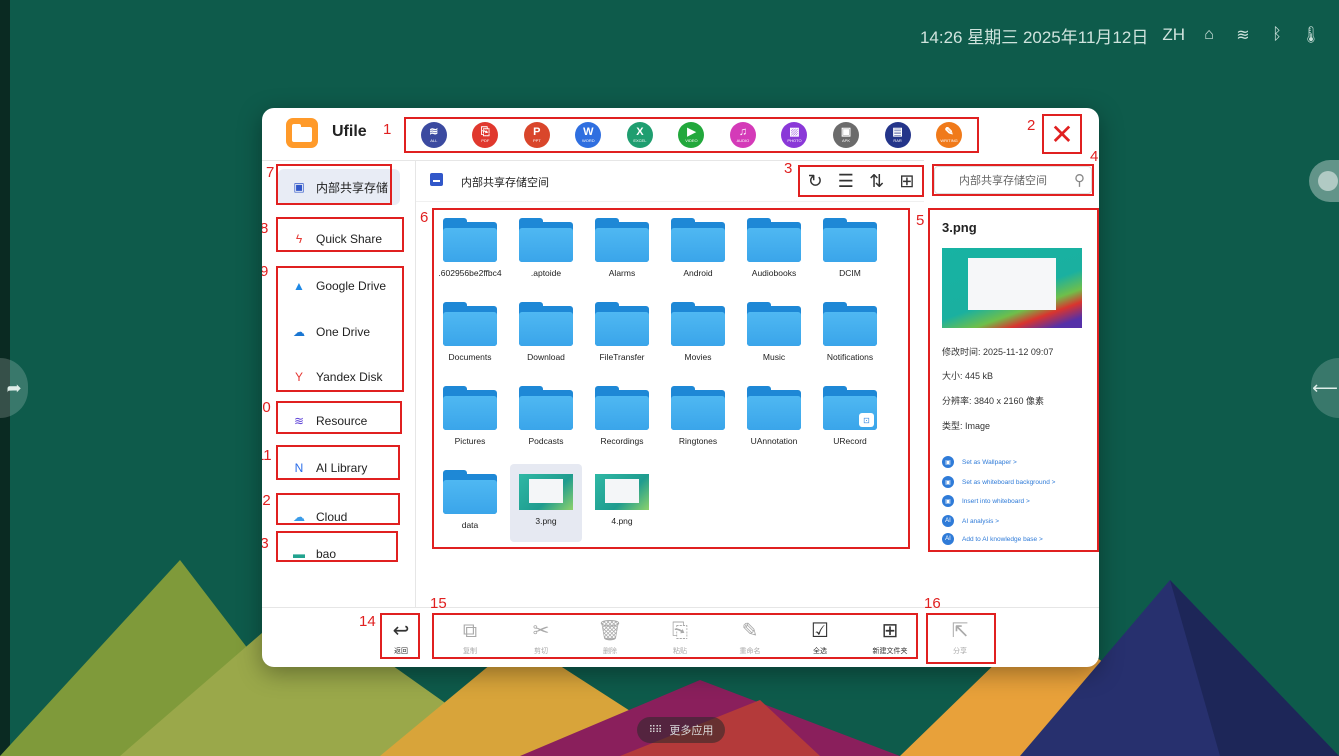 The height and width of the screenshot is (756, 1339). Describe the element at coordinates (1277, 35) in the screenshot. I see `bluetooth-icon: ᛒ` at that location.